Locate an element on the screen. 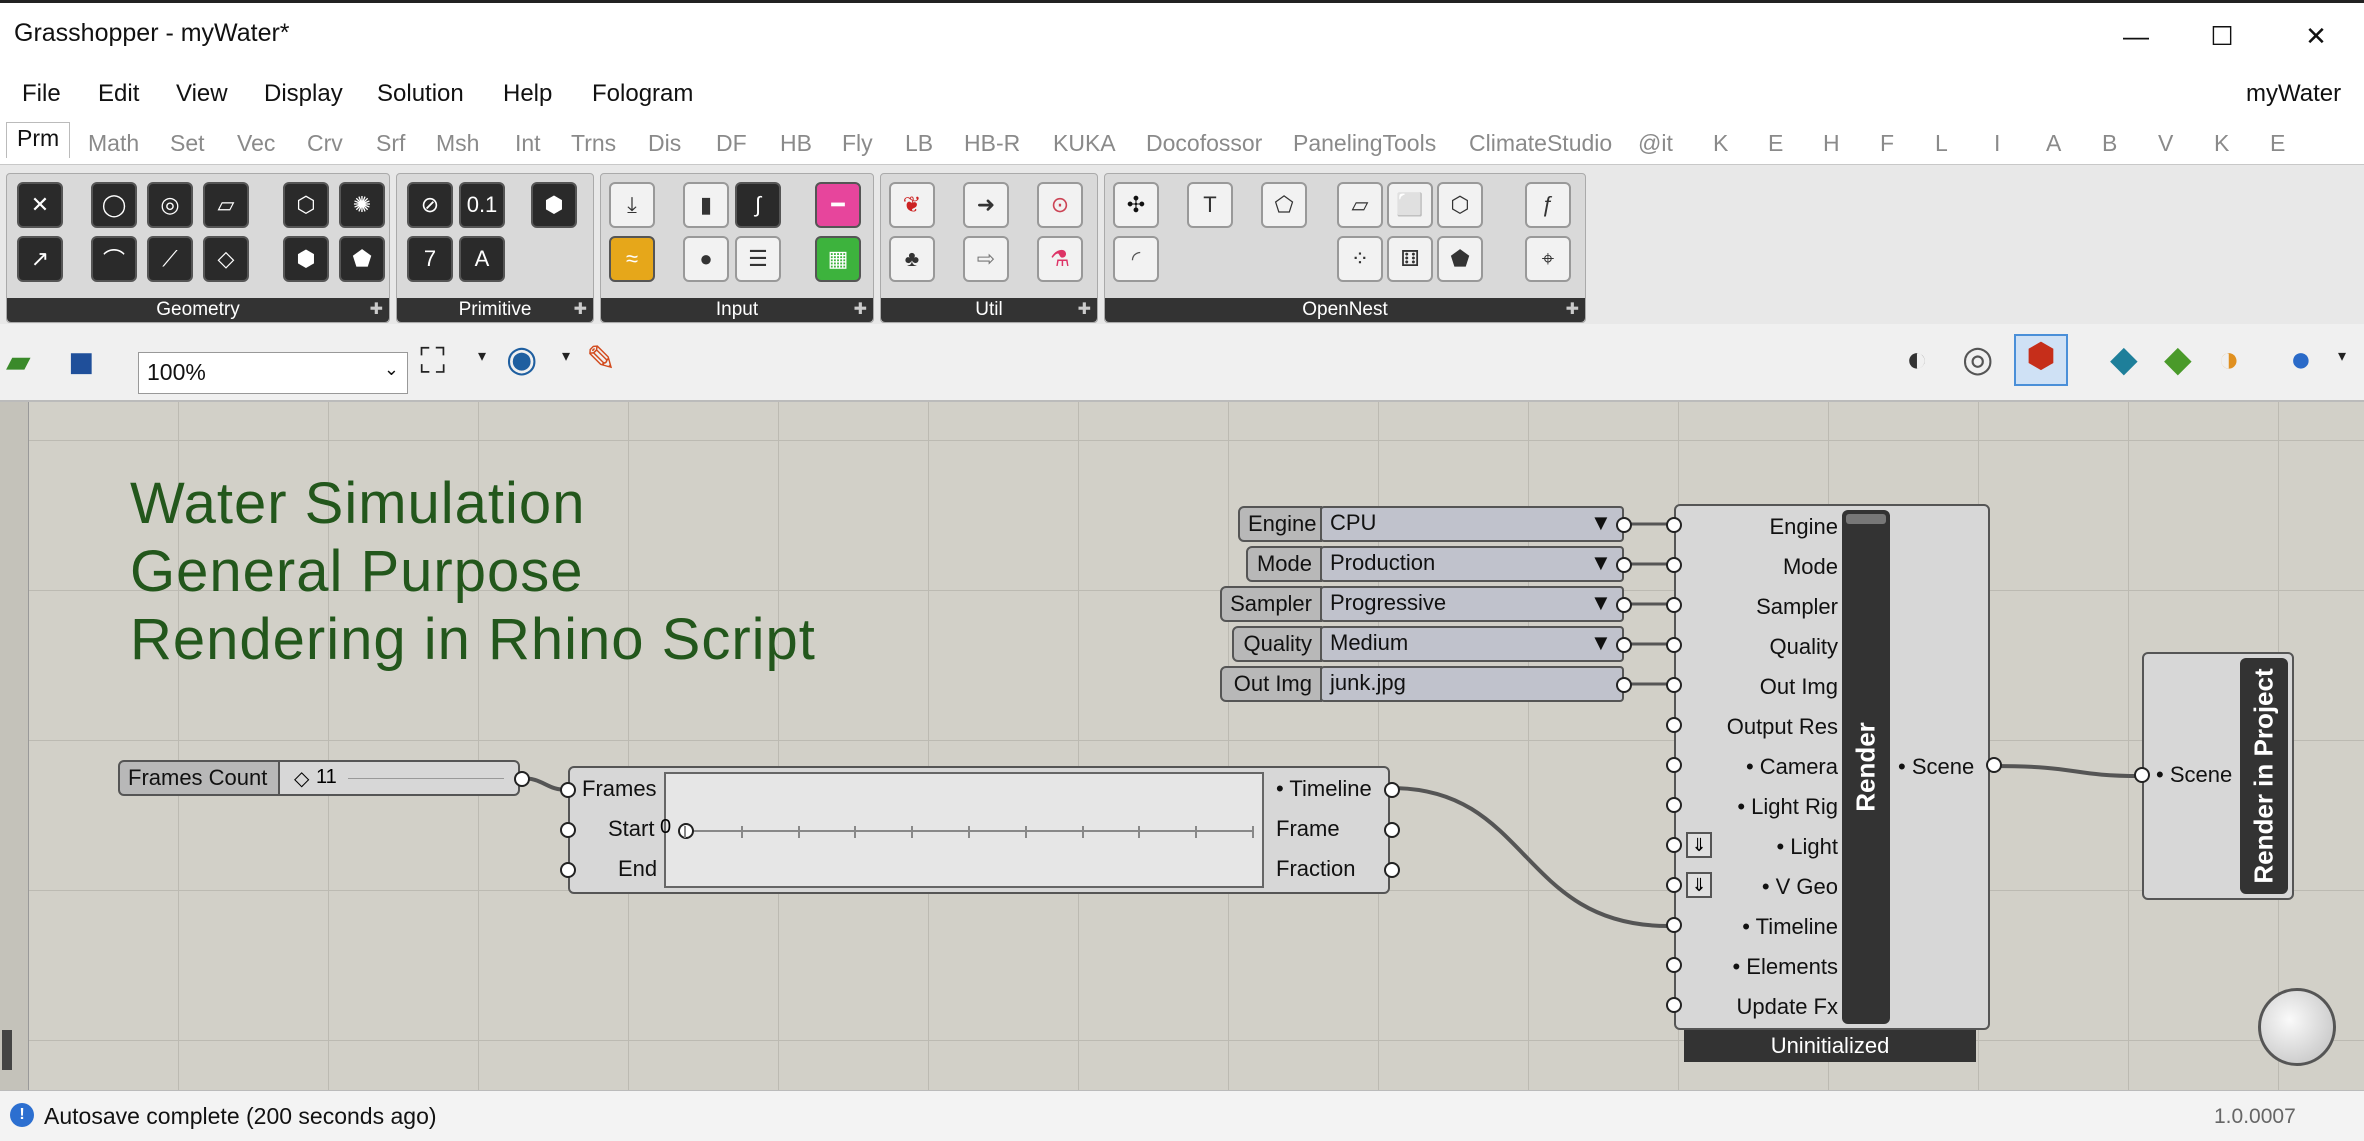 The width and height of the screenshot is (2364, 1141). value-list-engine: Engine CPU ▼ is located at coordinates (1431, 524).